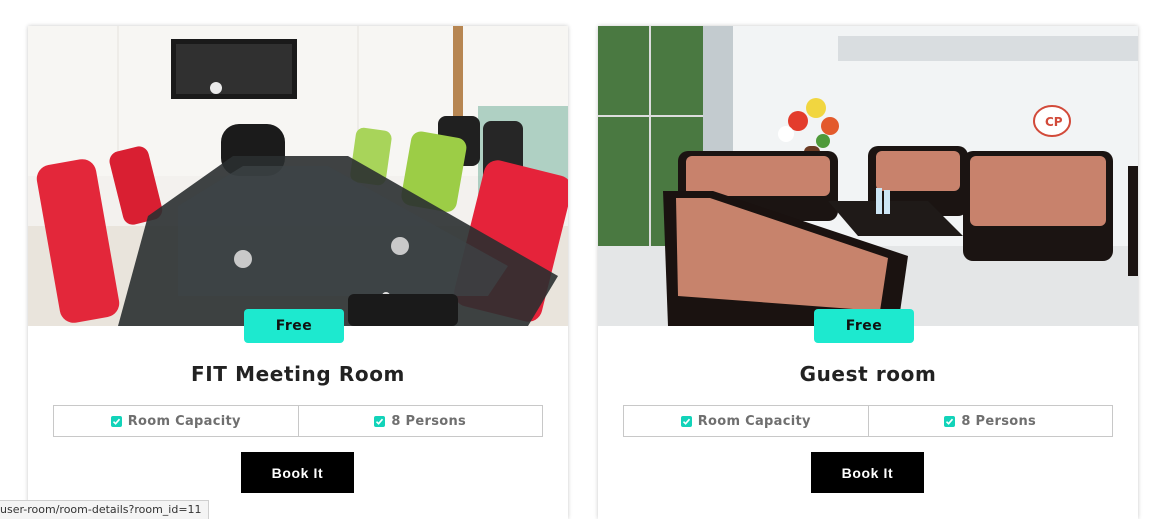 This screenshot has height=519, width=1165. I want to click on room-title: FIT Meeting Room, so click(298, 374).